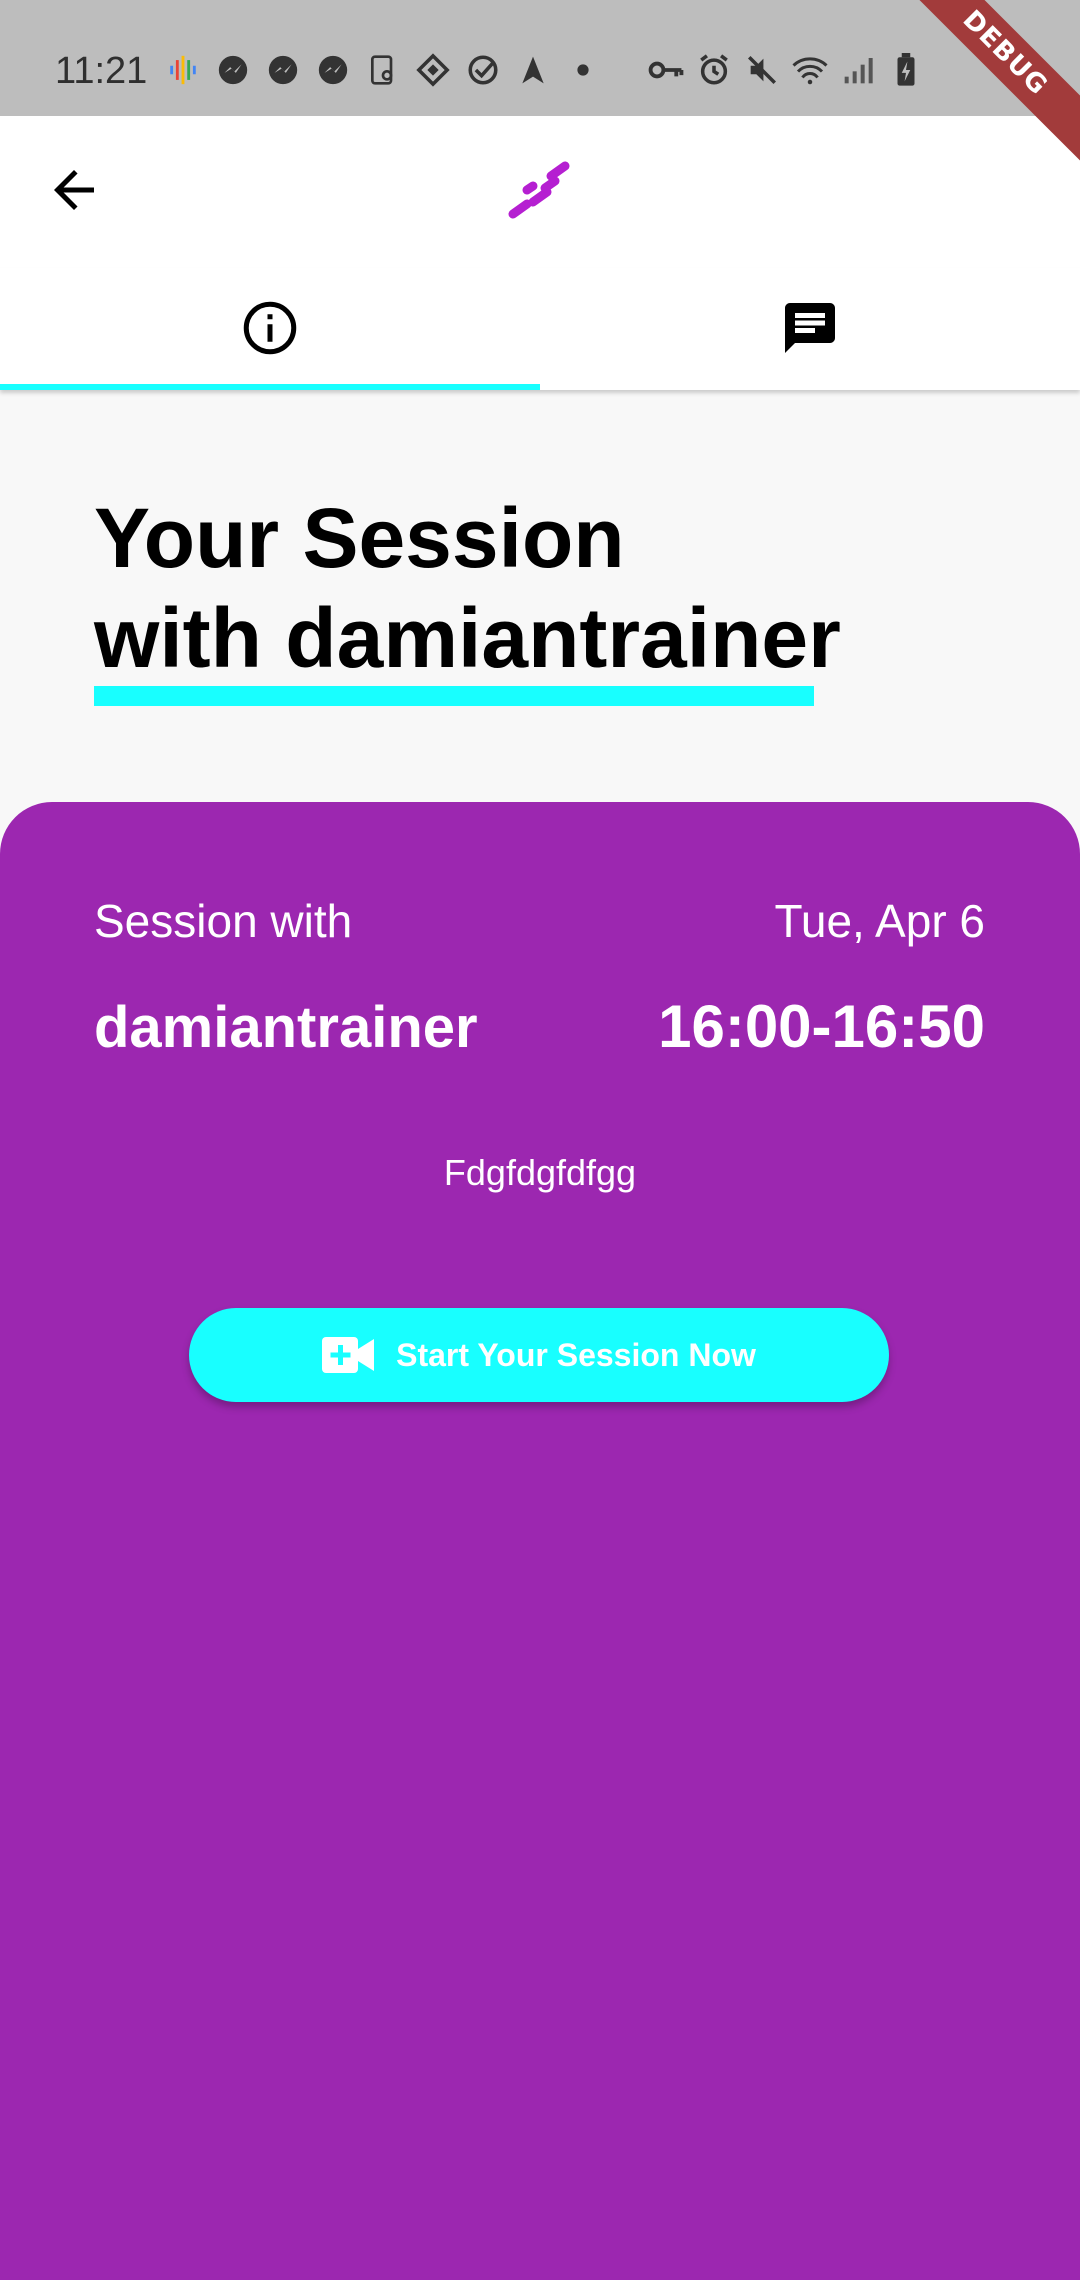  What do you see at coordinates (483, 70) in the screenshot?
I see `check-circle-icon` at bounding box center [483, 70].